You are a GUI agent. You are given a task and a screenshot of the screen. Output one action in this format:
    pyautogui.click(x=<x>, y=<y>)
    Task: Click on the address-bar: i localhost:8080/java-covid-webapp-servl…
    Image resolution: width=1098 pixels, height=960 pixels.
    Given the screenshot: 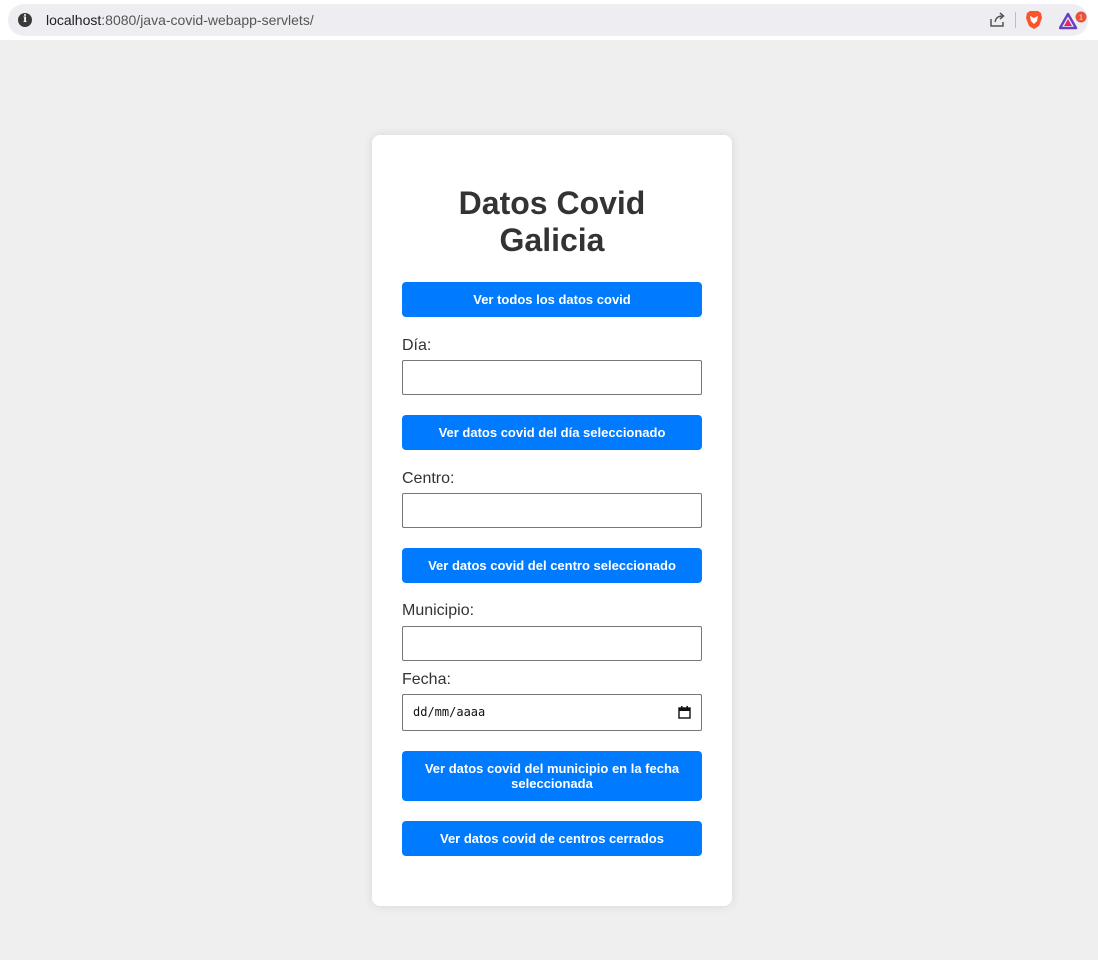 What is the action you would take?
    pyautogui.click(x=548, y=20)
    